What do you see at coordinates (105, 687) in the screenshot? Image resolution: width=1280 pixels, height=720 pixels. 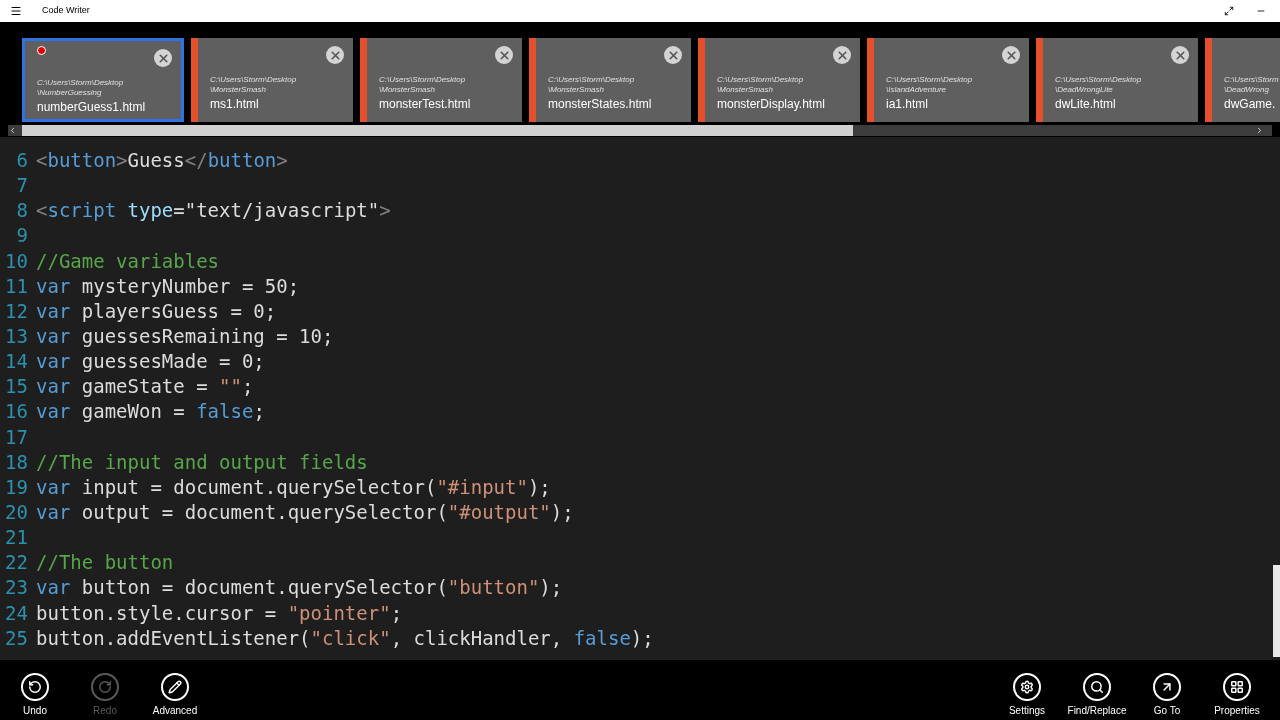 I see `redo-icon` at bounding box center [105, 687].